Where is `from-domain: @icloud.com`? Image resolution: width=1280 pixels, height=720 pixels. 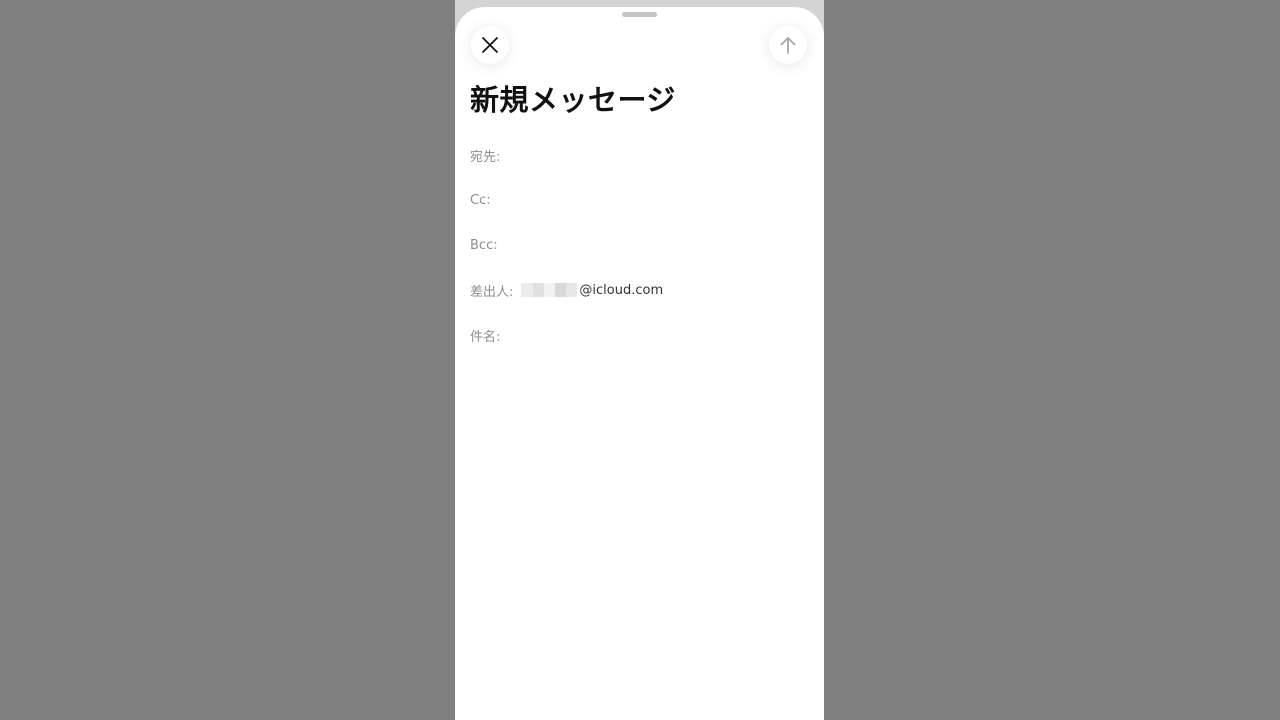 from-domain: @icloud.com is located at coordinates (621, 290).